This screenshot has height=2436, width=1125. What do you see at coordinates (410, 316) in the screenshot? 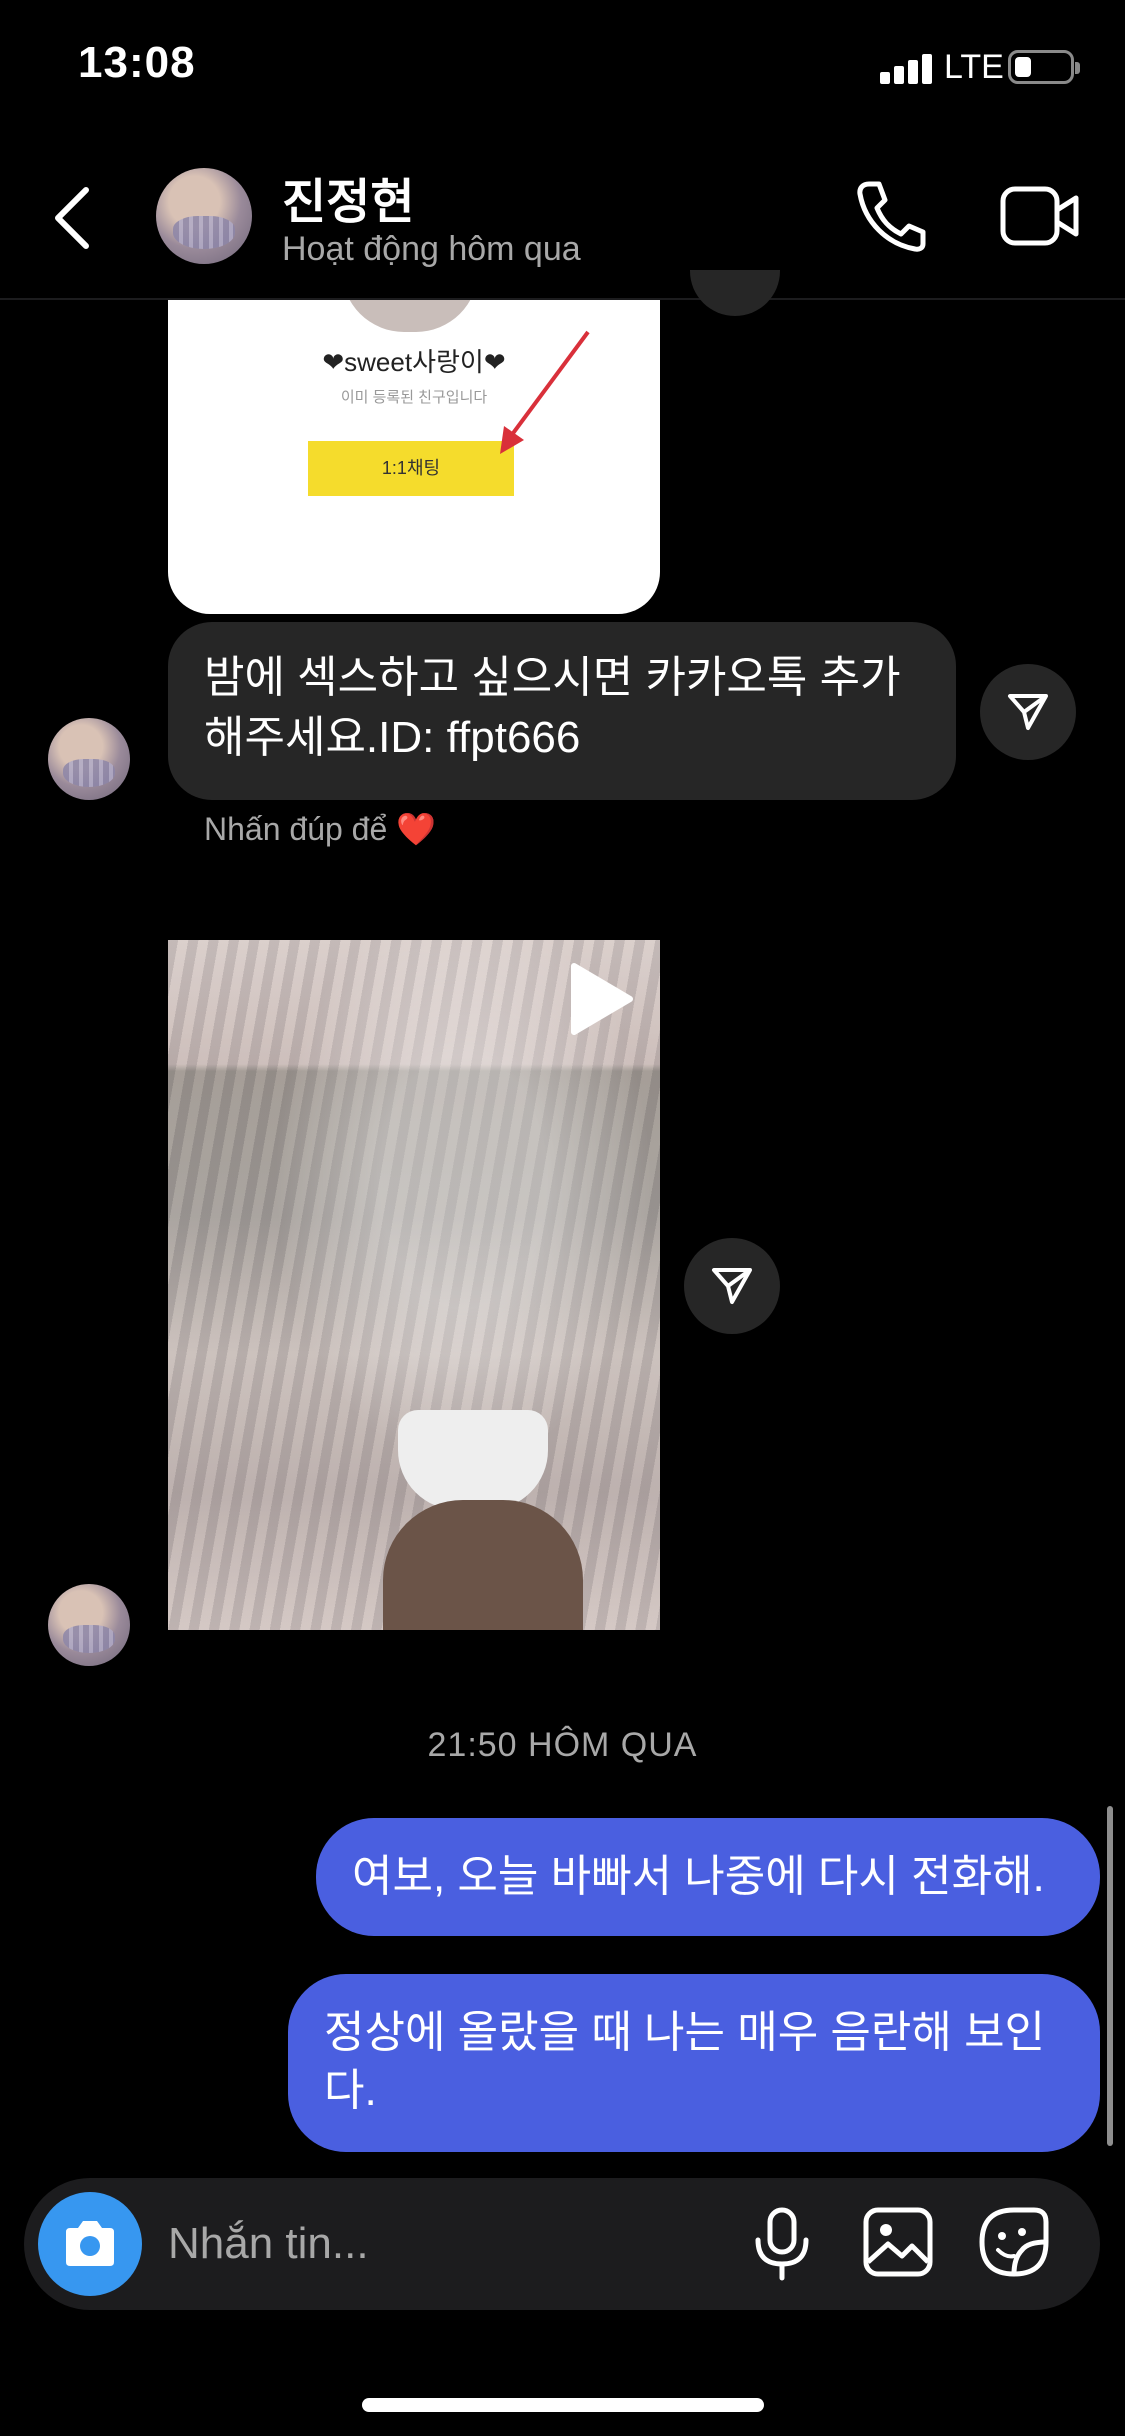
I see `image-profile-photo` at bounding box center [410, 316].